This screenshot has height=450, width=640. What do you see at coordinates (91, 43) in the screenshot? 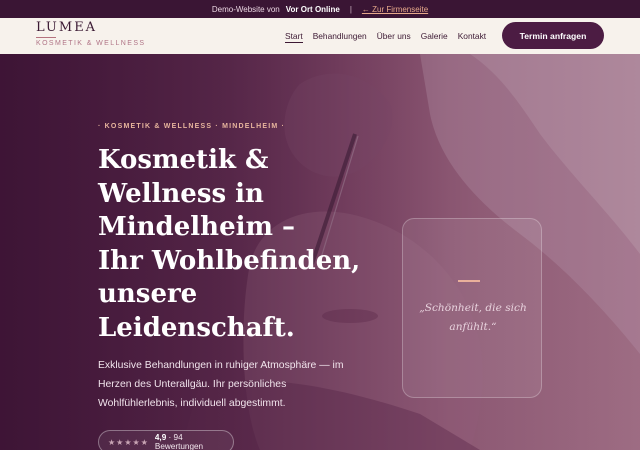
I see `brand-tagline: KOSMETIK & WELLNESS` at bounding box center [91, 43].